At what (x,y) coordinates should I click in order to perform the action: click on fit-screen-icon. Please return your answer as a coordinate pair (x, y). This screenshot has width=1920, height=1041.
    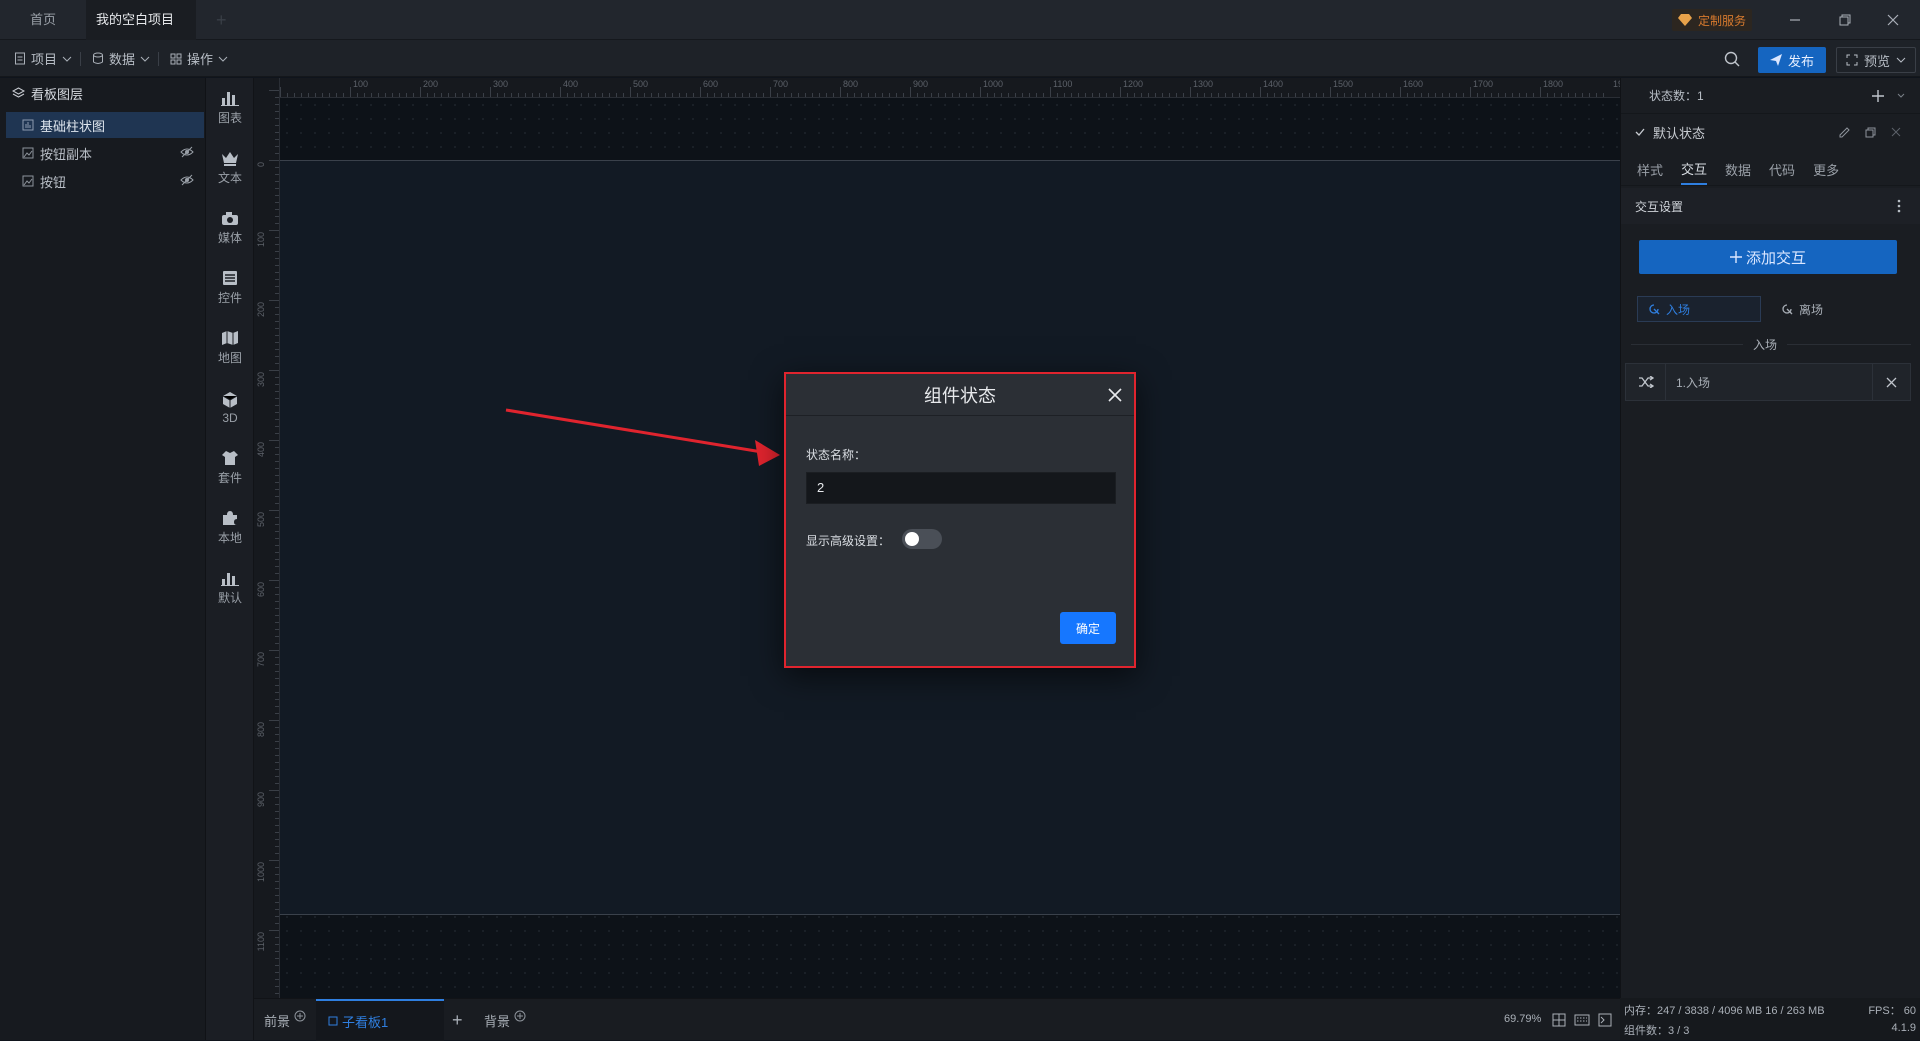
    Looking at the image, I should click on (1559, 1020).